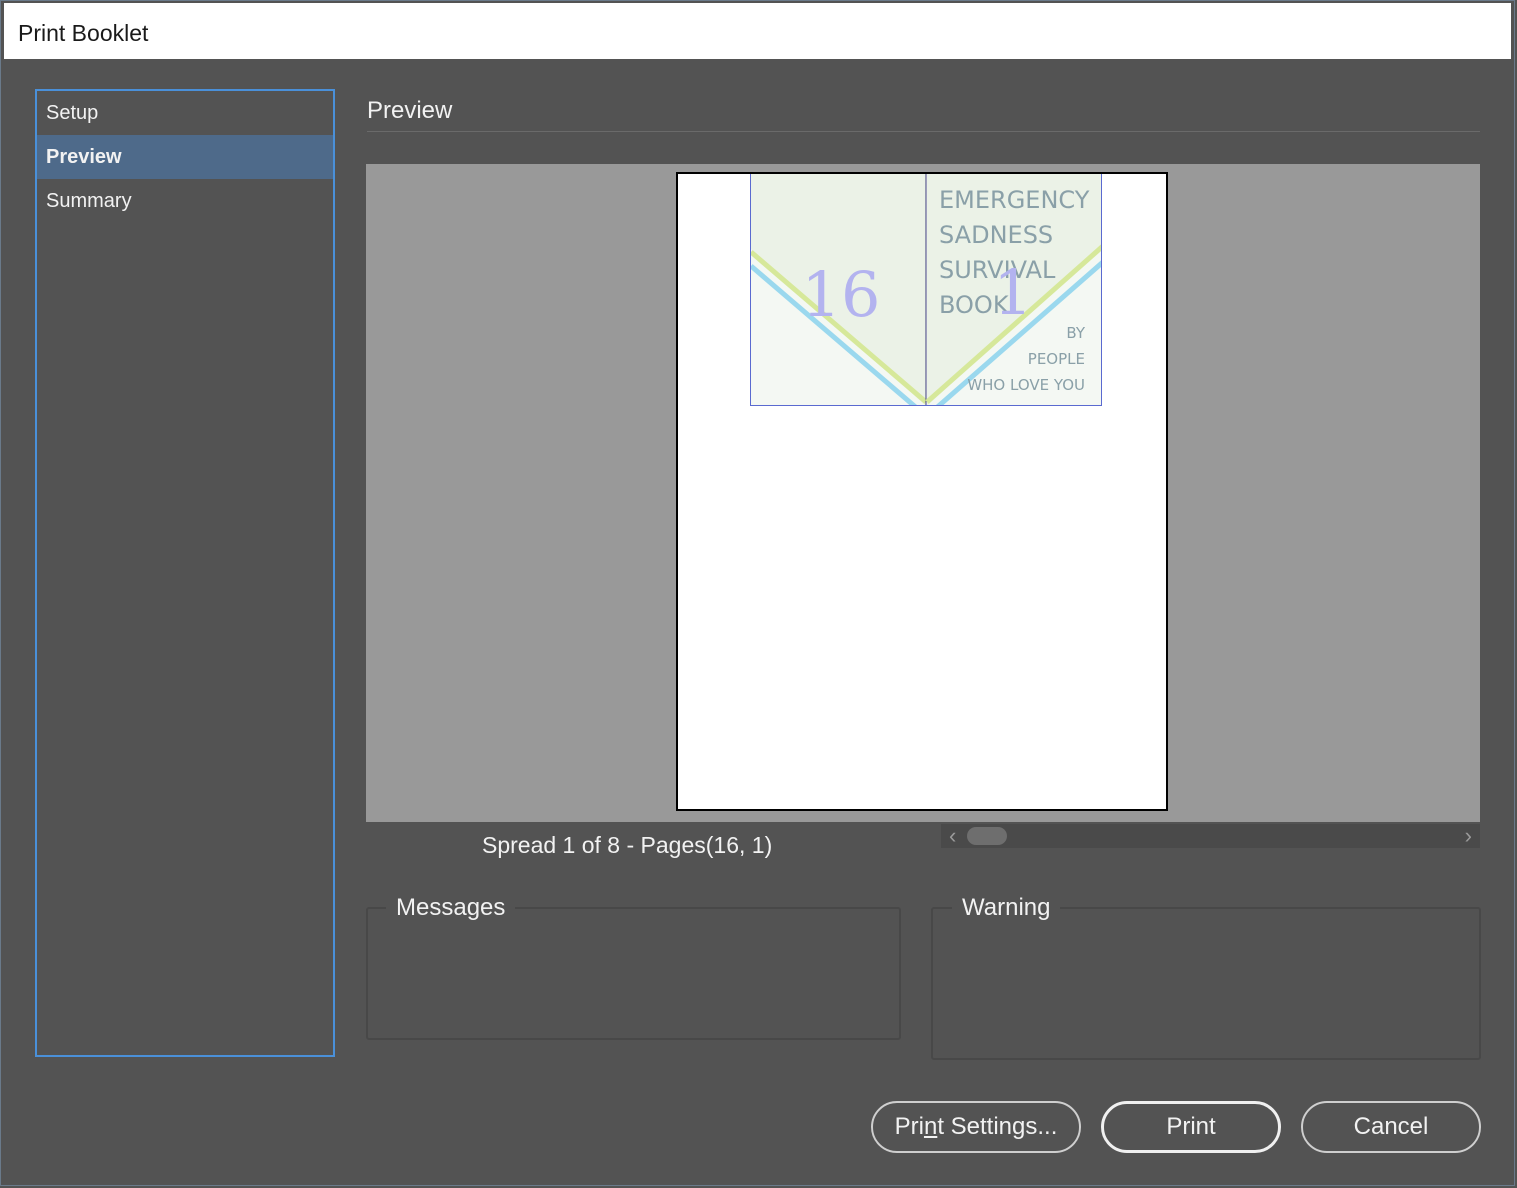 The image size is (1517, 1188). What do you see at coordinates (1206, 983) in the screenshot?
I see `warning-box` at bounding box center [1206, 983].